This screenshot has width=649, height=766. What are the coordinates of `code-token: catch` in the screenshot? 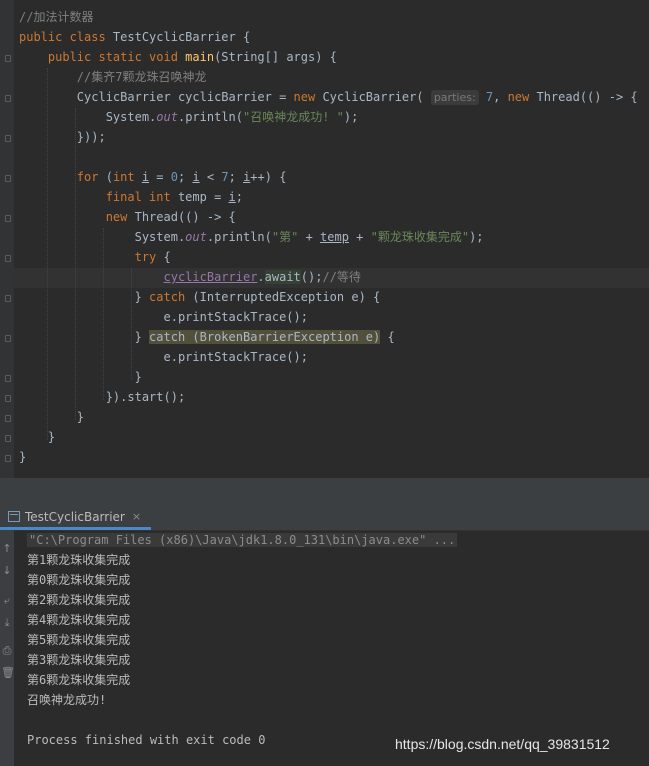 It's located at (171, 297).